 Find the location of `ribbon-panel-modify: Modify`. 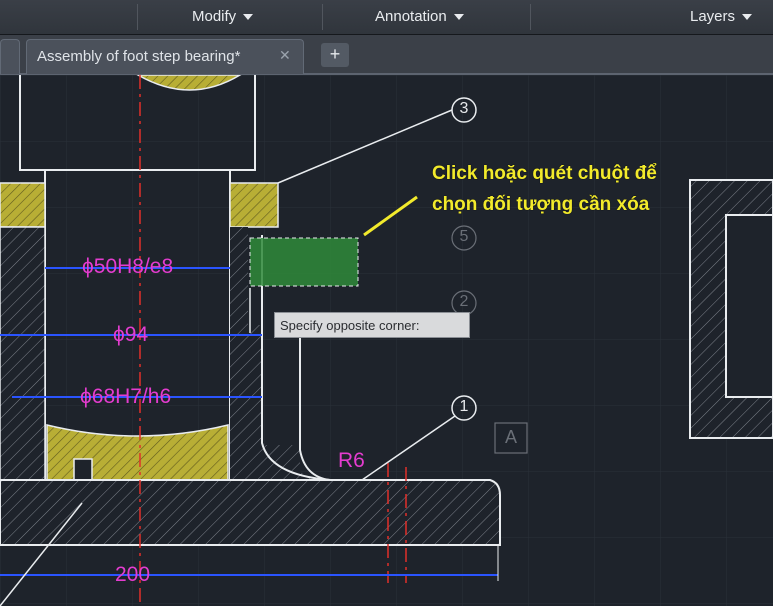

ribbon-panel-modify: Modify is located at coordinates (223, 16).